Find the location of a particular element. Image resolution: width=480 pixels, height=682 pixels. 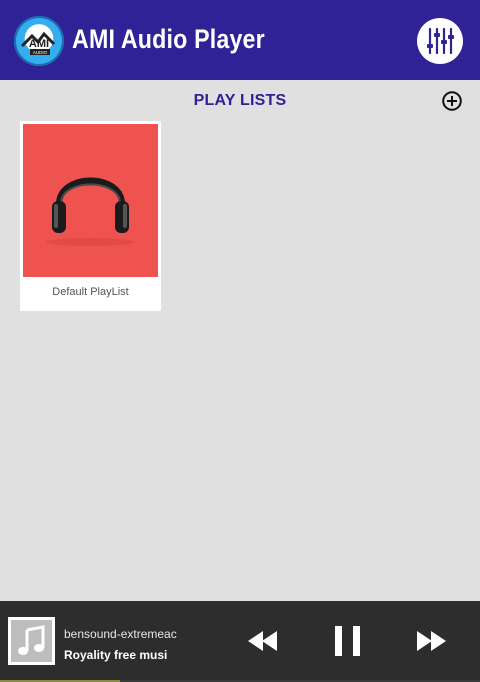

now-playing-bar: bensound-extremeac Royality free musi is located at coordinates (240, 641).